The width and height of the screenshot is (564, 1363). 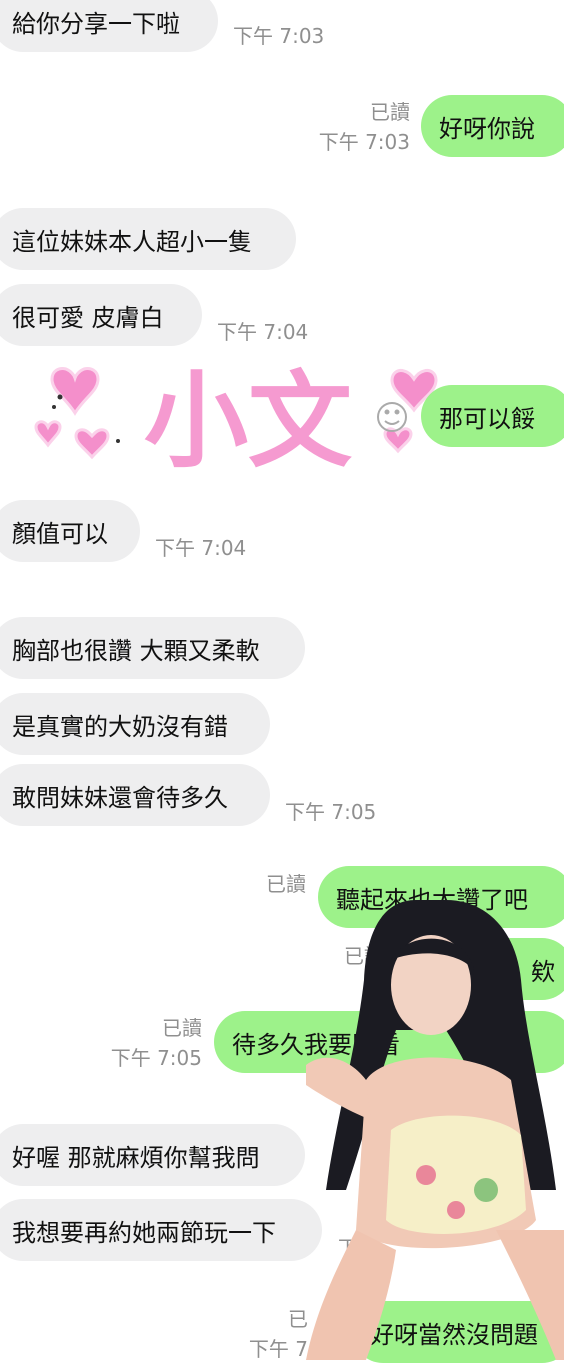 What do you see at coordinates (136, 1157) in the screenshot?
I see `message-text: 好喔 那就麻煩你幫我問` at bounding box center [136, 1157].